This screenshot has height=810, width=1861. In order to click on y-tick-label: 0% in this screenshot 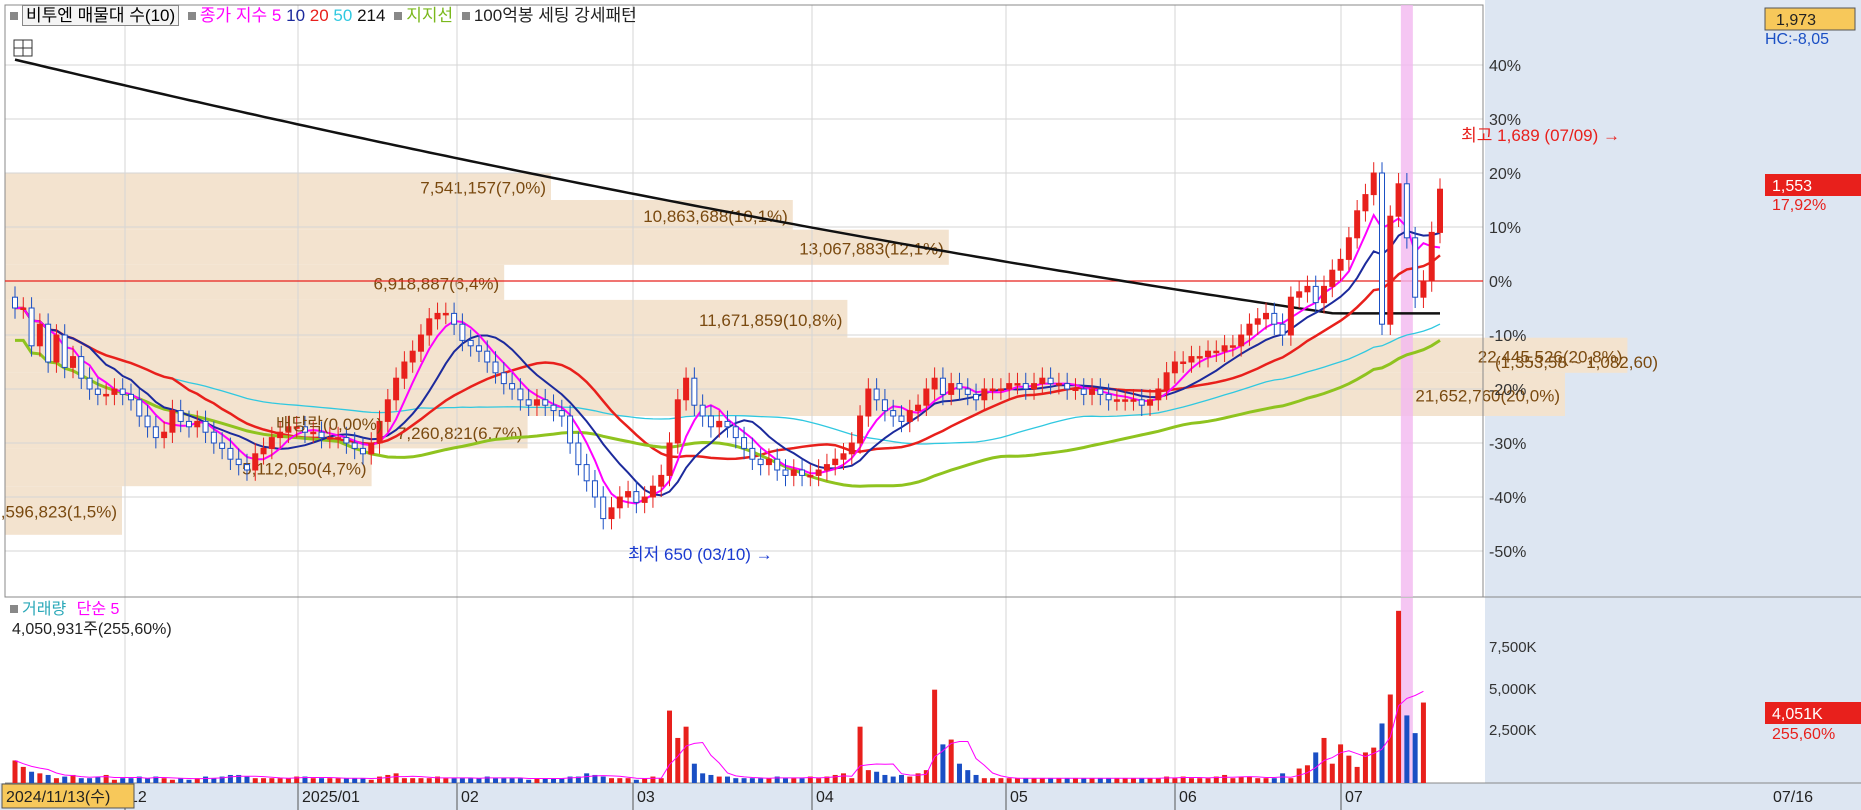, I will do `click(1500, 282)`.